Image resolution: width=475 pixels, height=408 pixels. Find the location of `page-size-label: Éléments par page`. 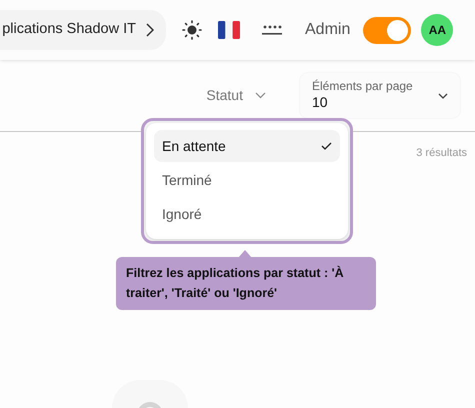

page-size-label: Éléments par page is located at coordinates (362, 86).